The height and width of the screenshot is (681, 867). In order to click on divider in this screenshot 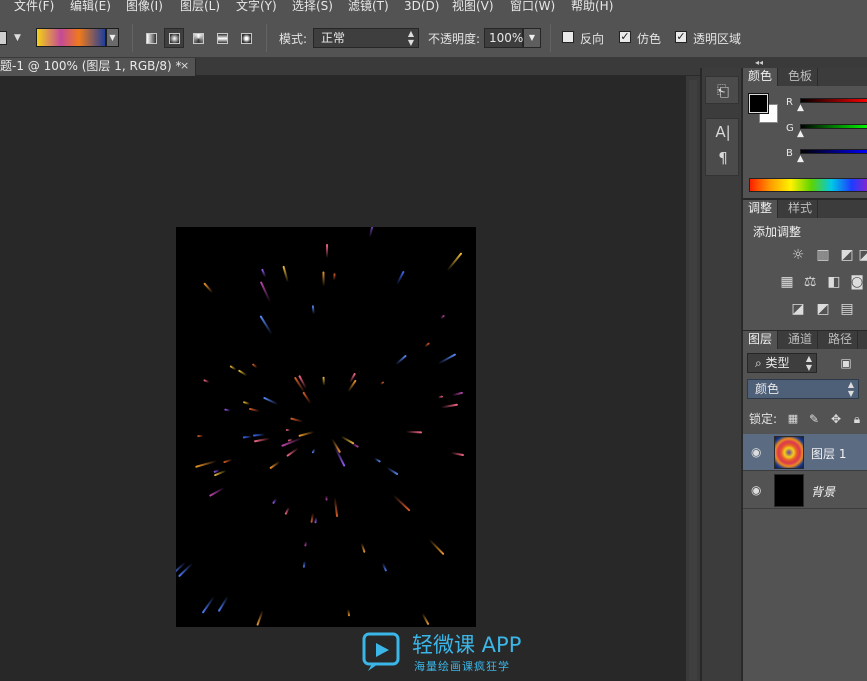, I will do `click(550, 38)`.